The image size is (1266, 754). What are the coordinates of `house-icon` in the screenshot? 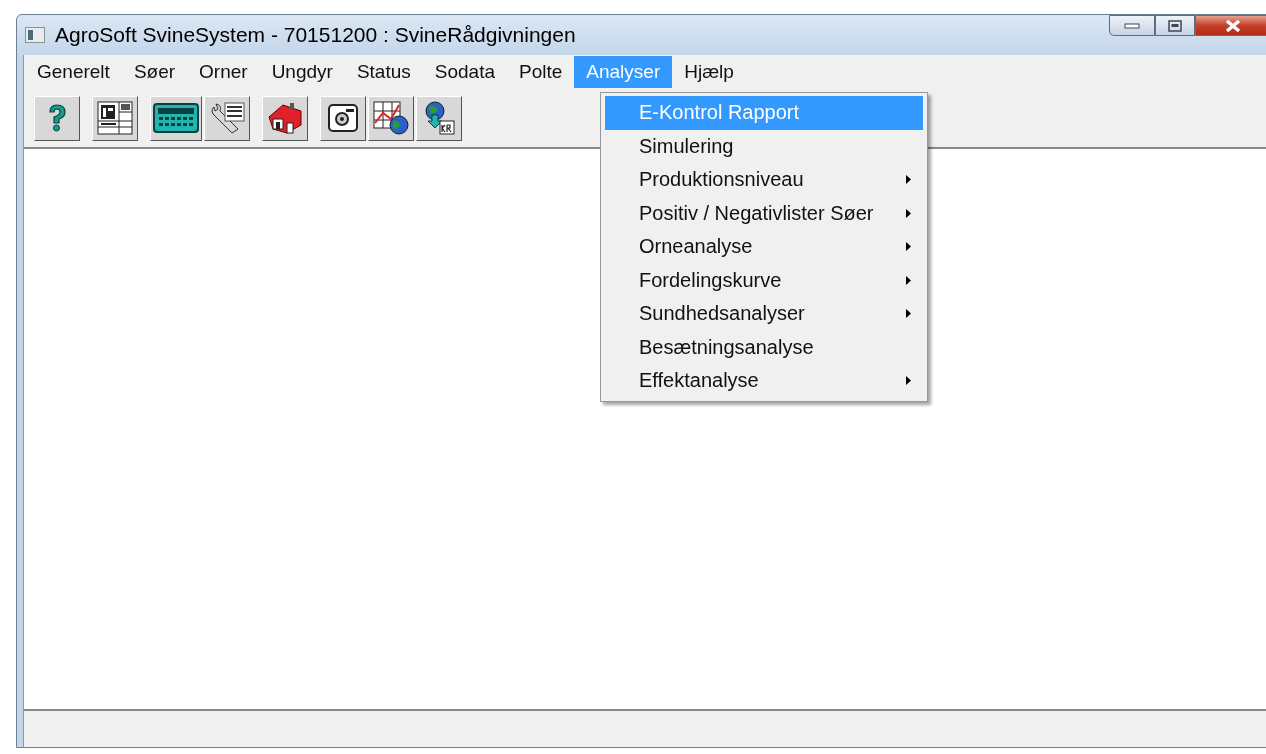 It's located at (285, 118).